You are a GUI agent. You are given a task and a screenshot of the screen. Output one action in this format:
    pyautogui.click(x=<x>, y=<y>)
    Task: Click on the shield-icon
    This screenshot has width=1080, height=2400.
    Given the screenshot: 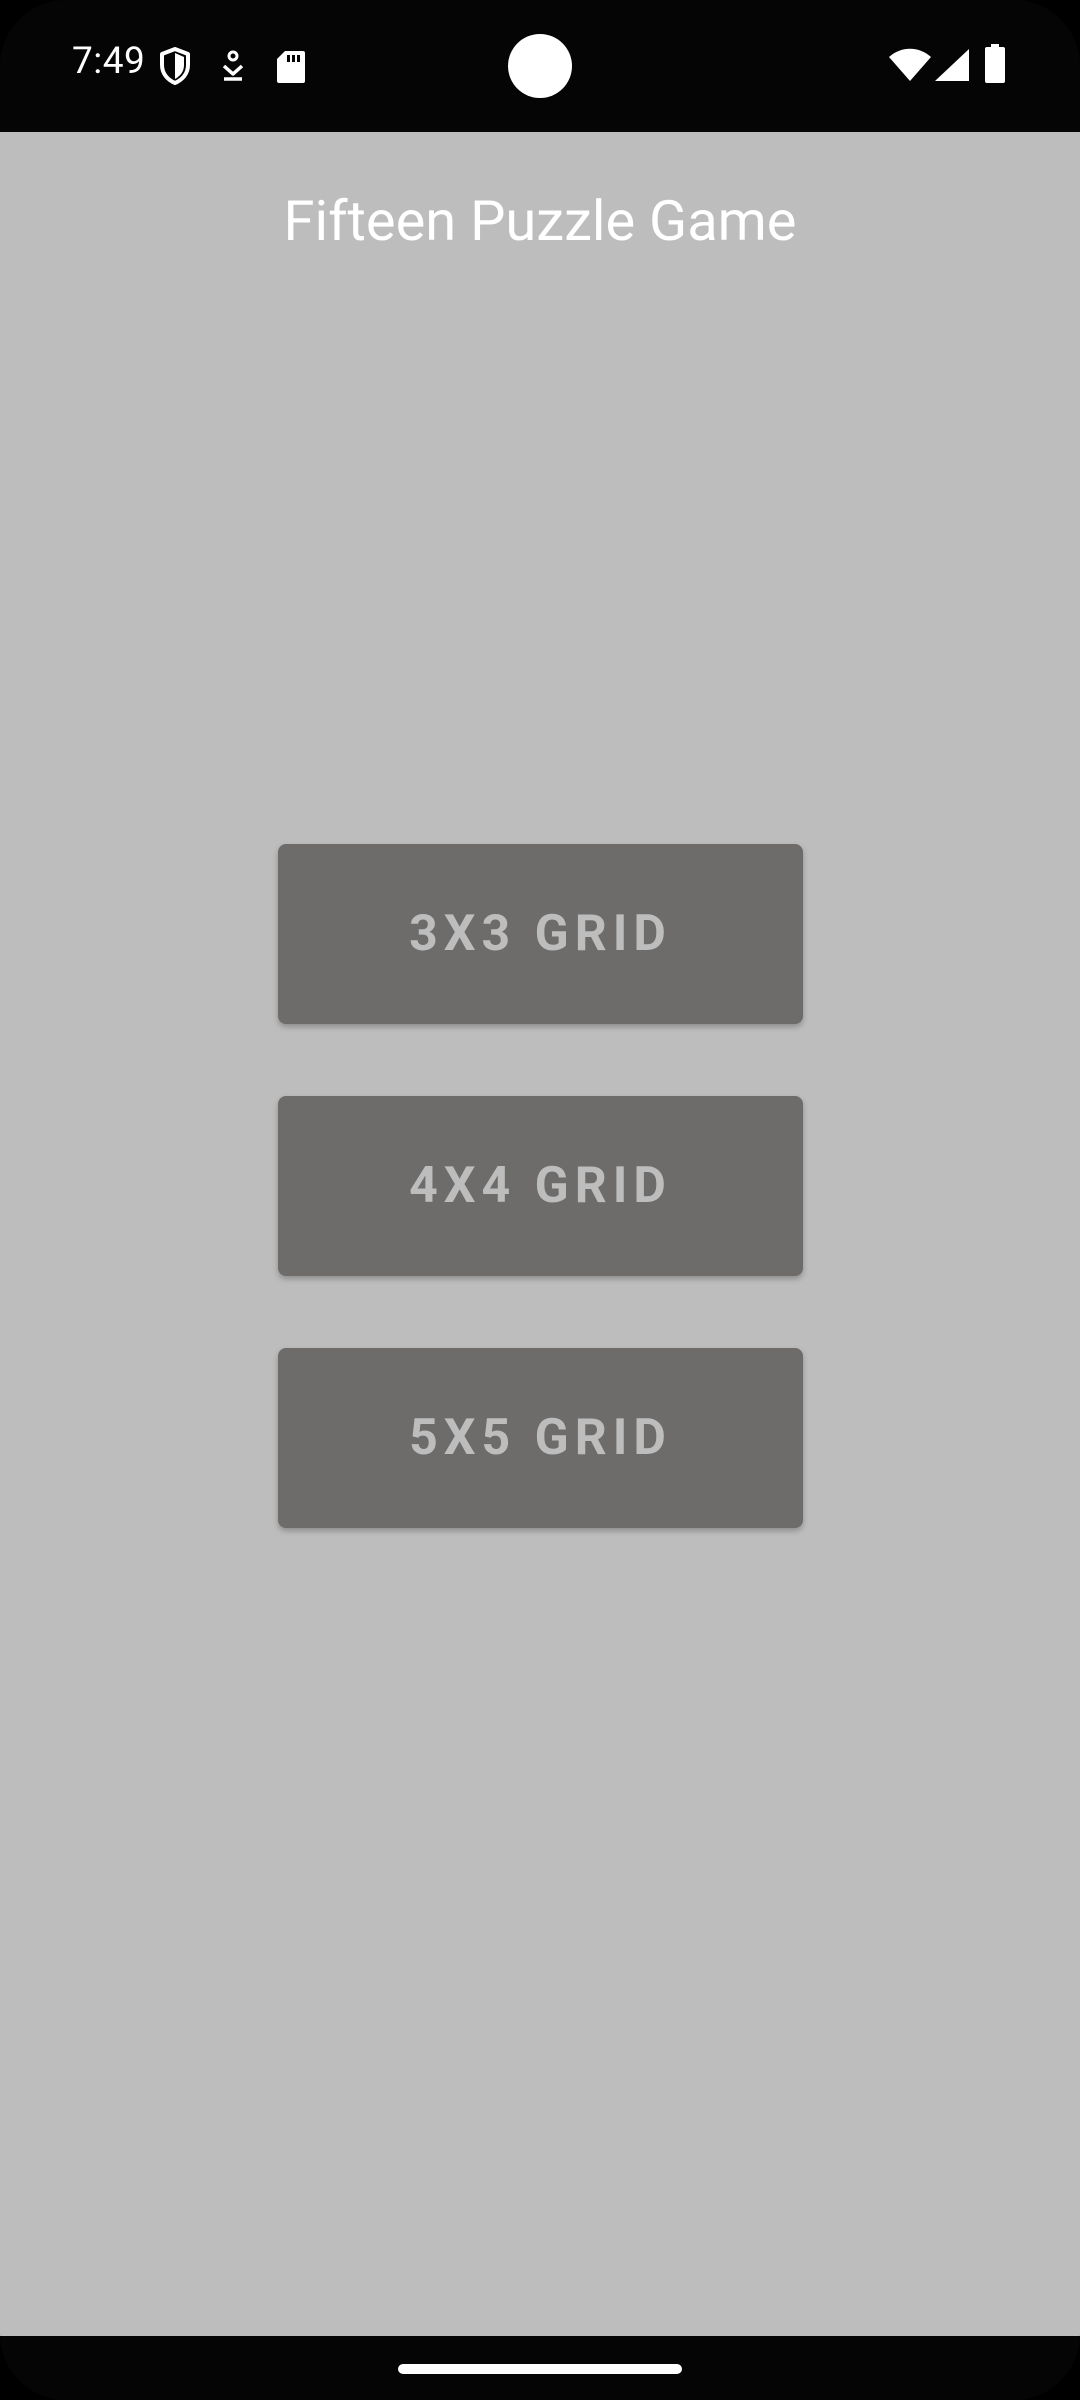 What is the action you would take?
    pyautogui.click(x=175, y=68)
    